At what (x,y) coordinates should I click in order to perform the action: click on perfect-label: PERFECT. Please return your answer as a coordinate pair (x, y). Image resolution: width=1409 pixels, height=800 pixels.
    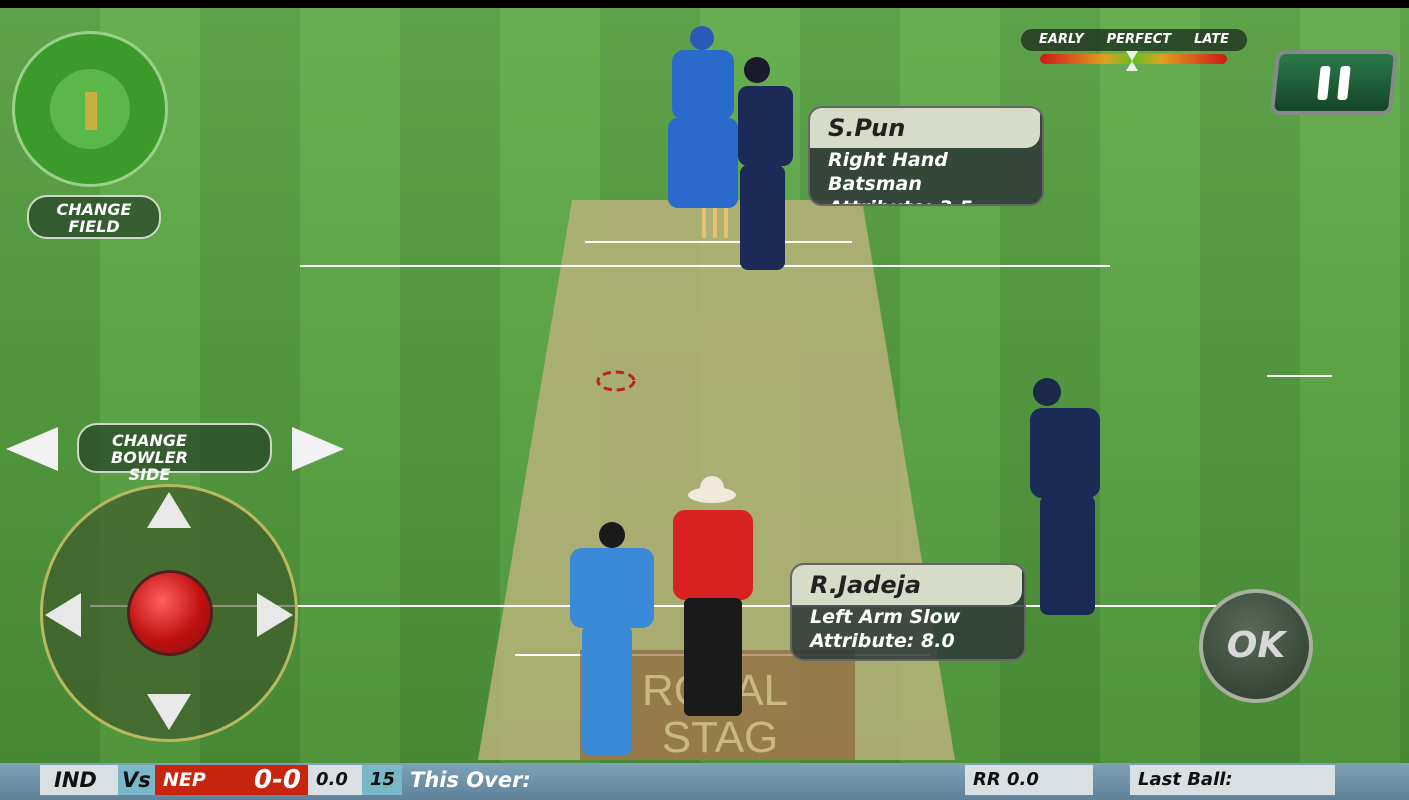
    Looking at the image, I should click on (1139, 39).